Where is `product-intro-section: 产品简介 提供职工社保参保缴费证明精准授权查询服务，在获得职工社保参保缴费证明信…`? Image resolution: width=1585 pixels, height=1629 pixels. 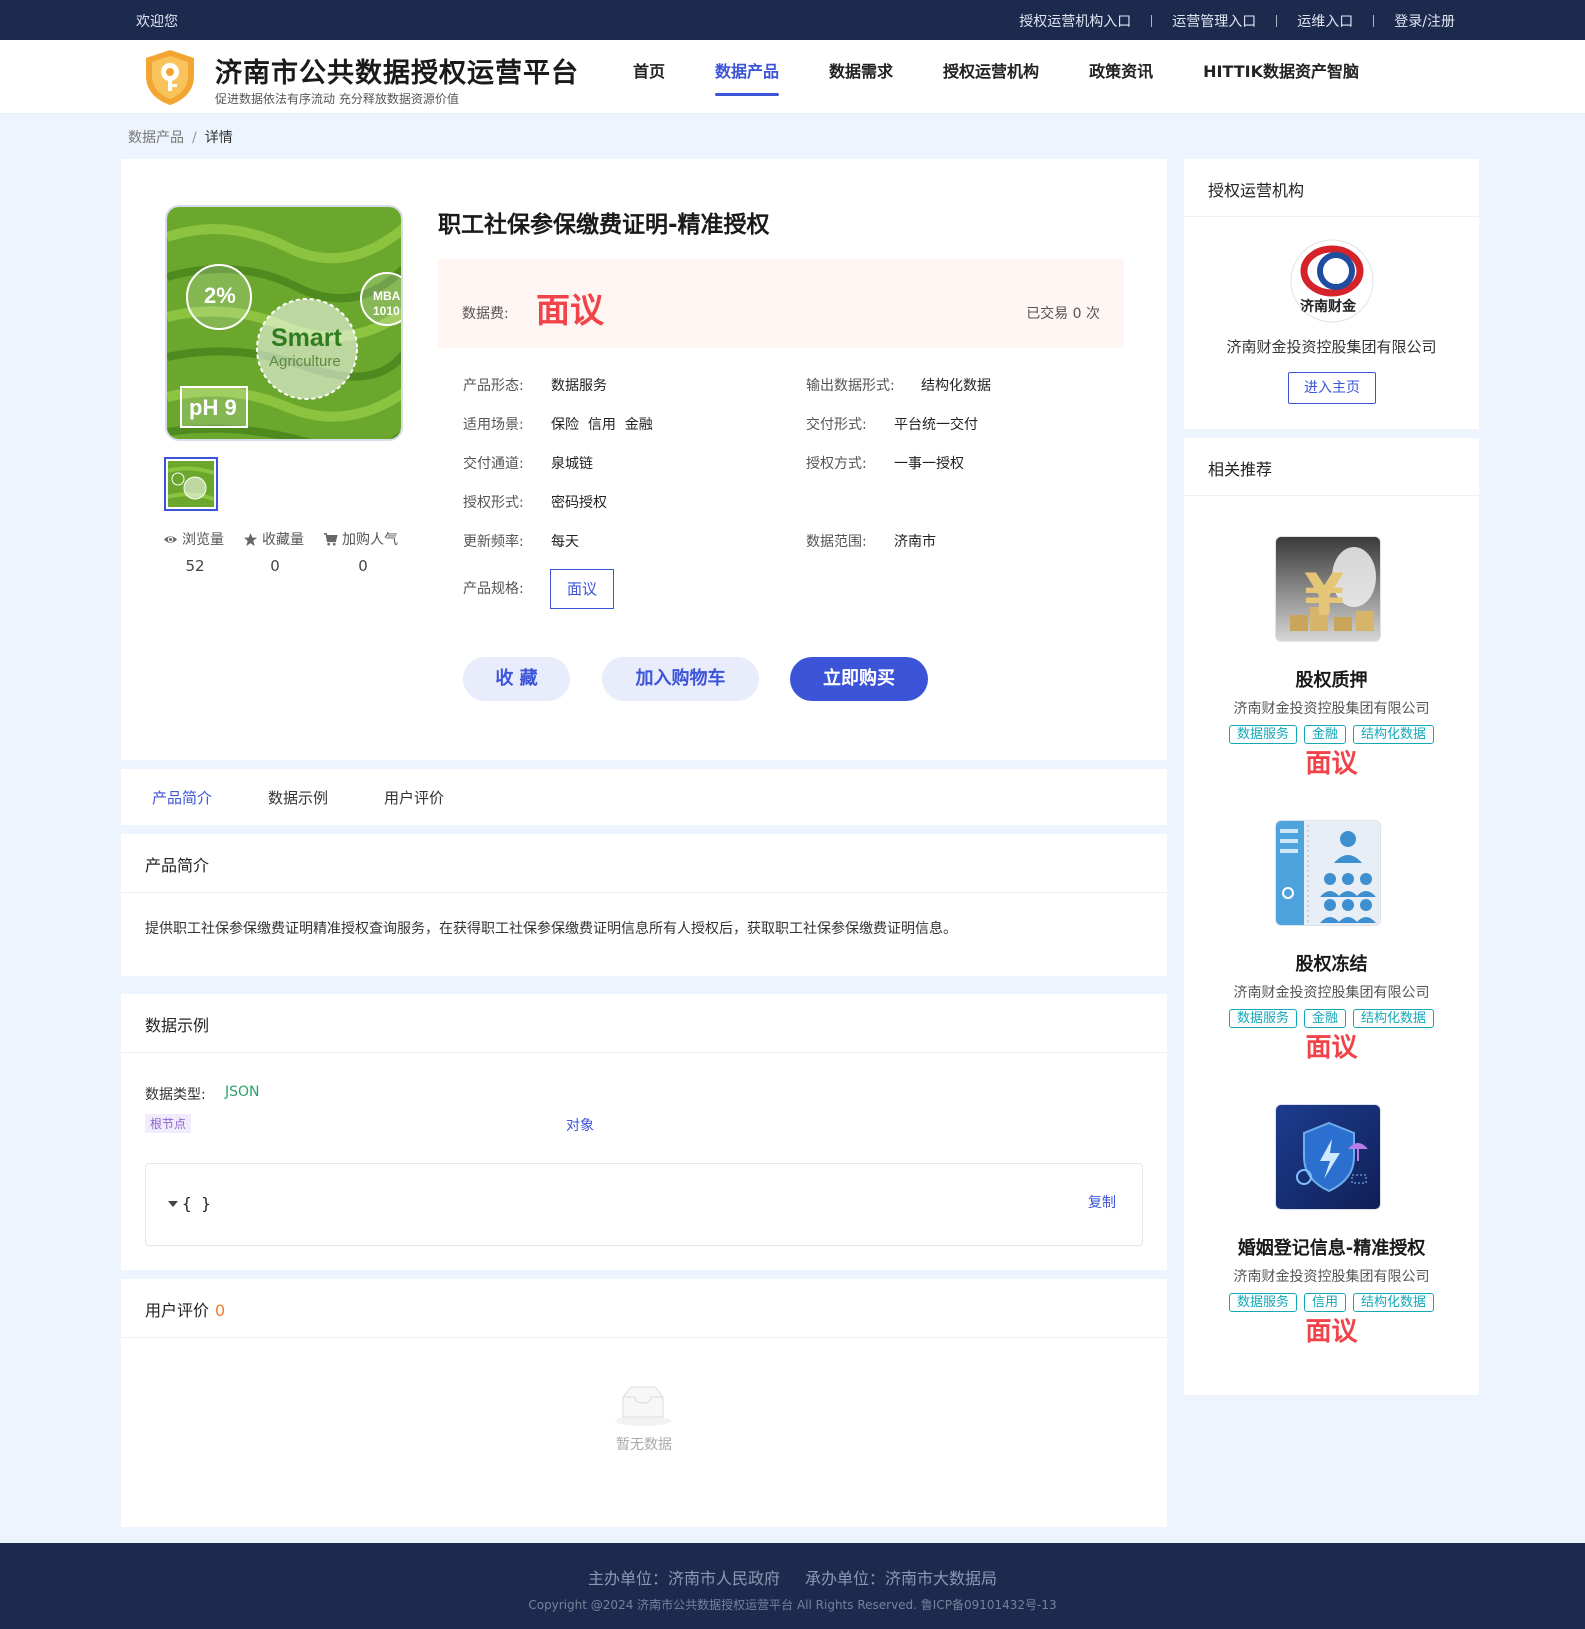
product-intro-section: 产品简介 提供职工社保参保缴费证明精准授权查询服务，在获得职工社保参保缴费证明信… is located at coordinates (644, 905).